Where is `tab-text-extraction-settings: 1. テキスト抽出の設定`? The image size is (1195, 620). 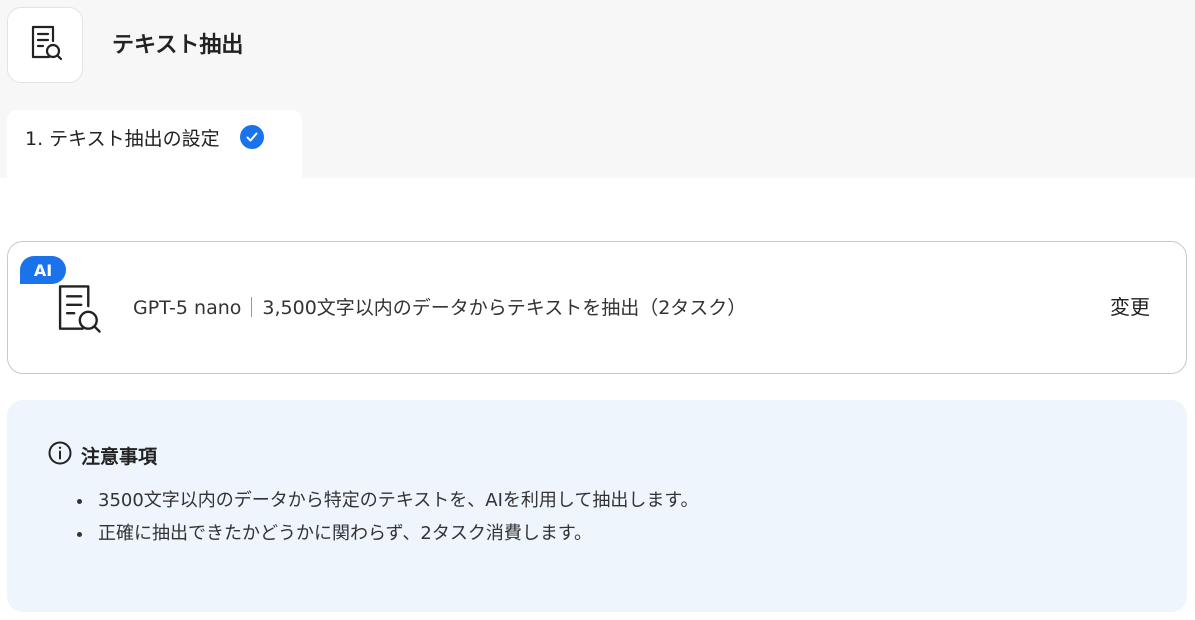
tab-text-extraction-settings: 1. テキスト抽出の設定 is located at coordinates (154, 144).